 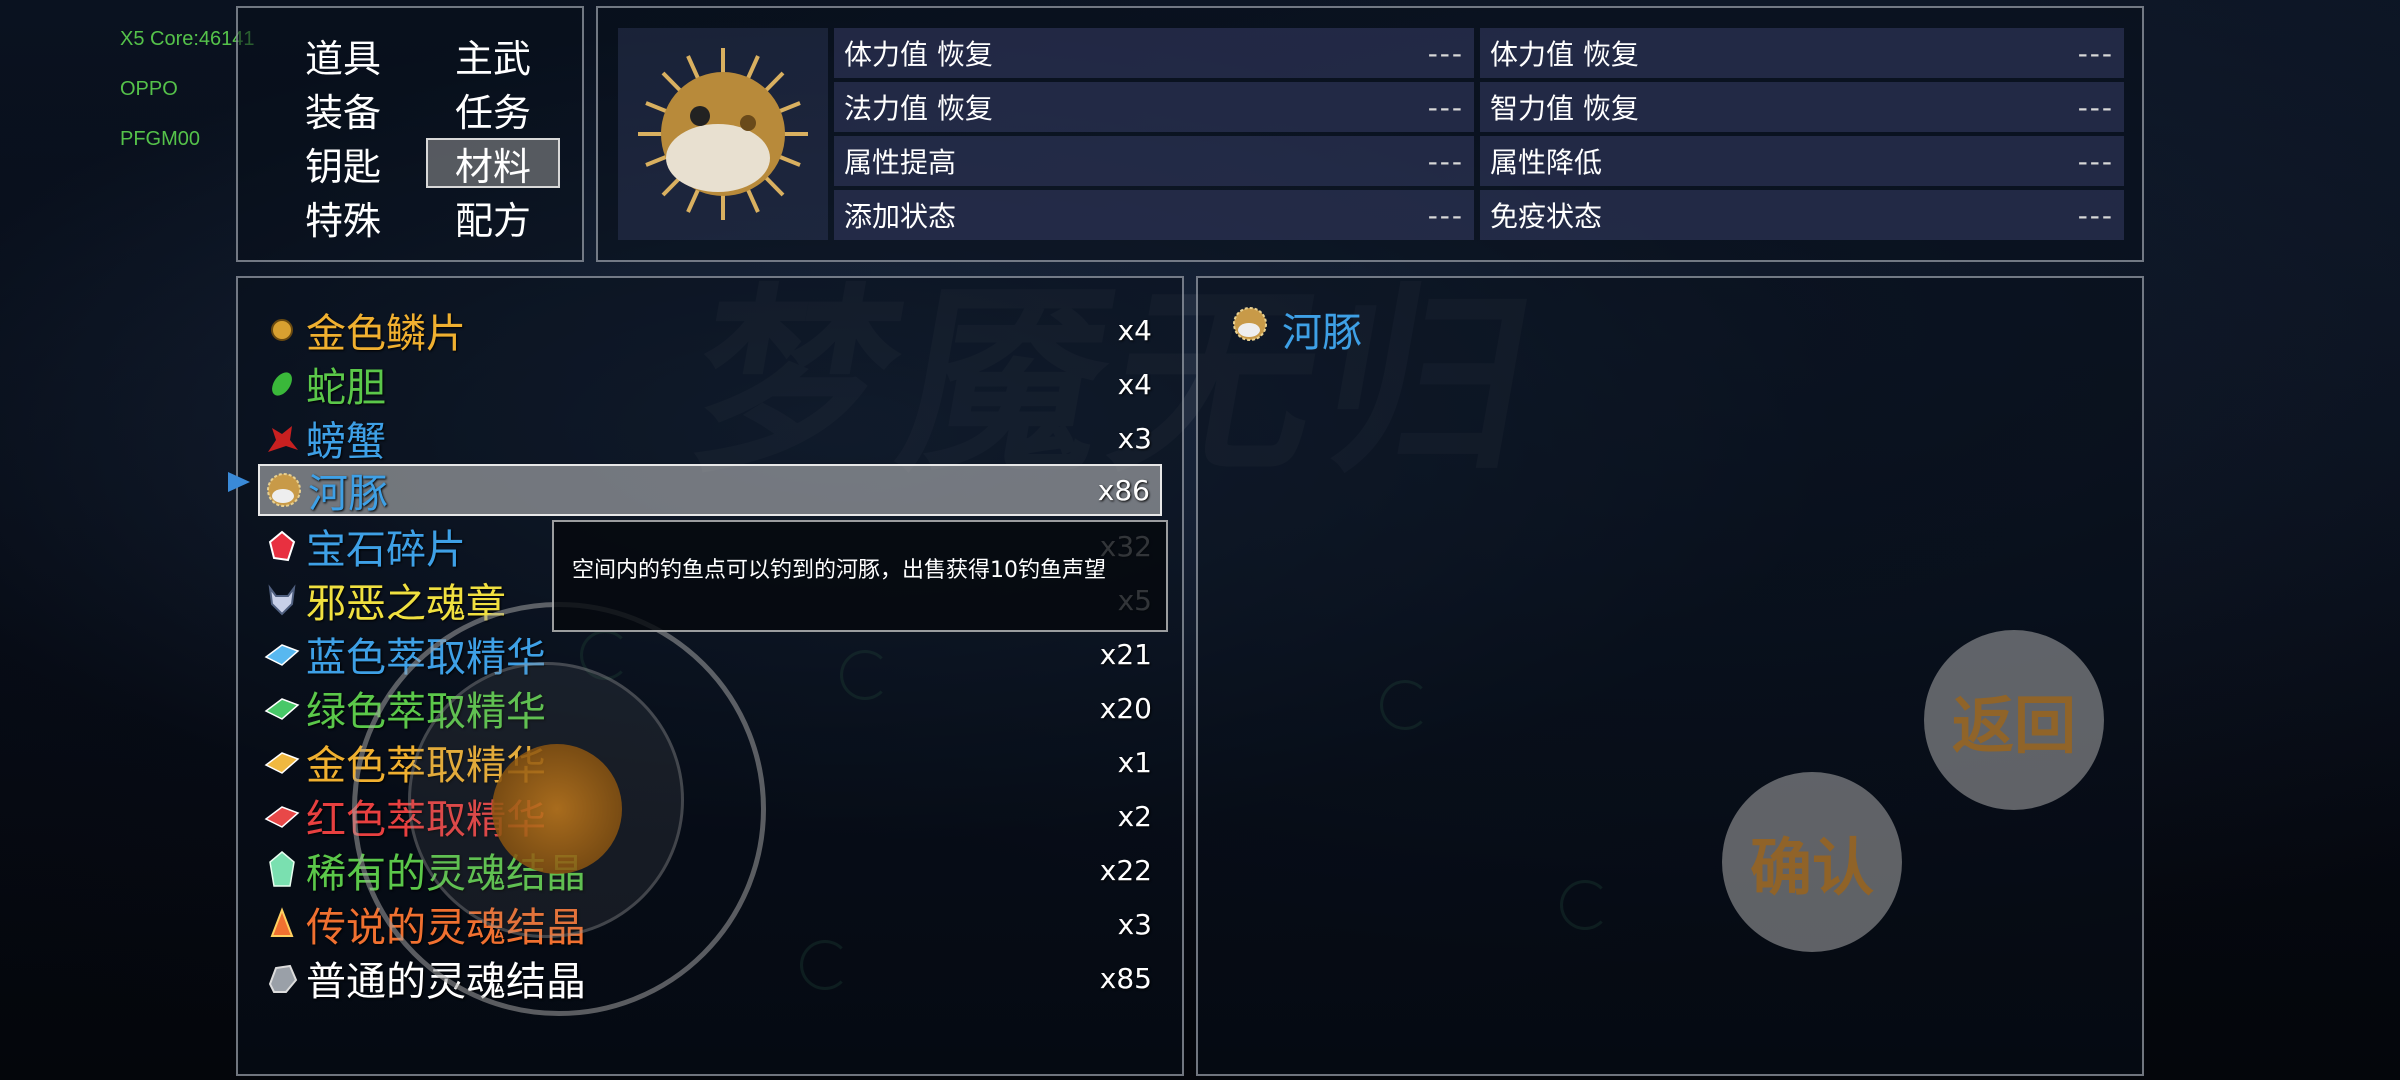 I want to click on item-count: x2, so click(x=1134, y=816).